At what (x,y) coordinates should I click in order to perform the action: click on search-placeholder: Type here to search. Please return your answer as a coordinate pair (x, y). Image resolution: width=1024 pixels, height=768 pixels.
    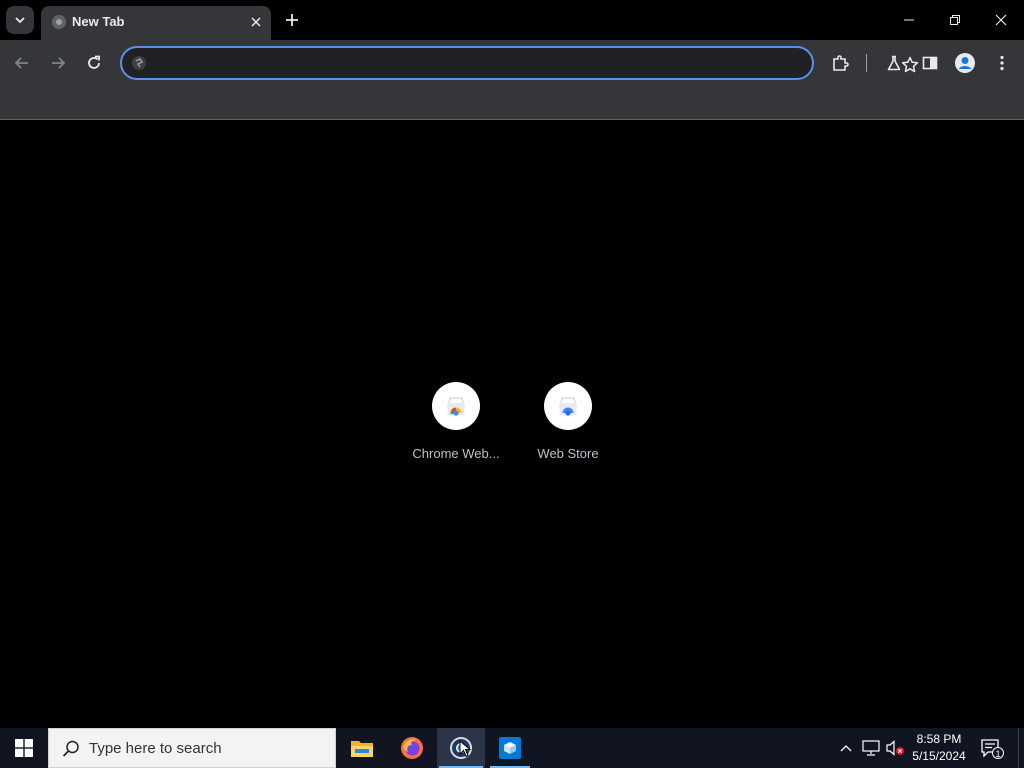
    Looking at the image, I should click on (155, 748).